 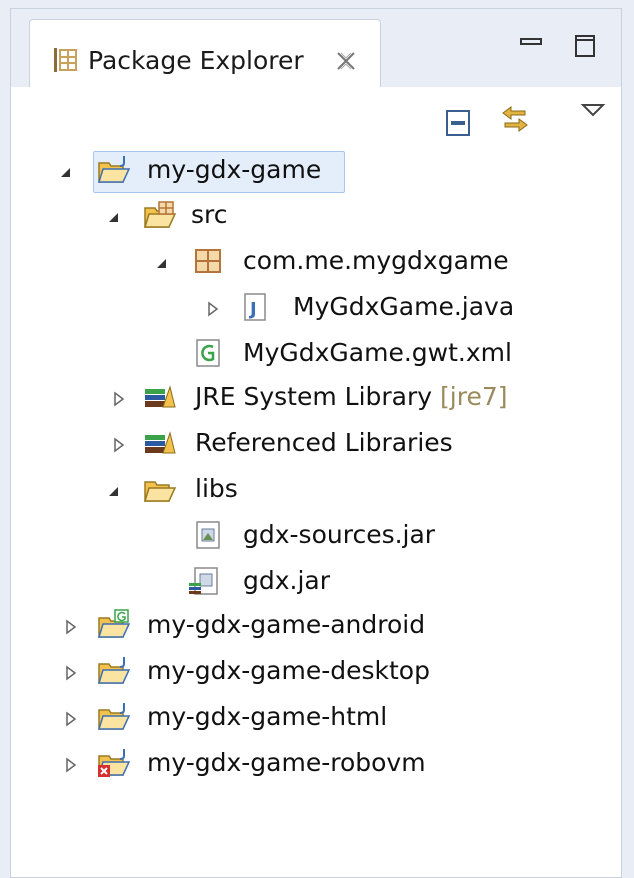 What do you see at coordinates (252, 309) in the screenshot?
I see `svg-text: J` at bounding box center [252, 309].